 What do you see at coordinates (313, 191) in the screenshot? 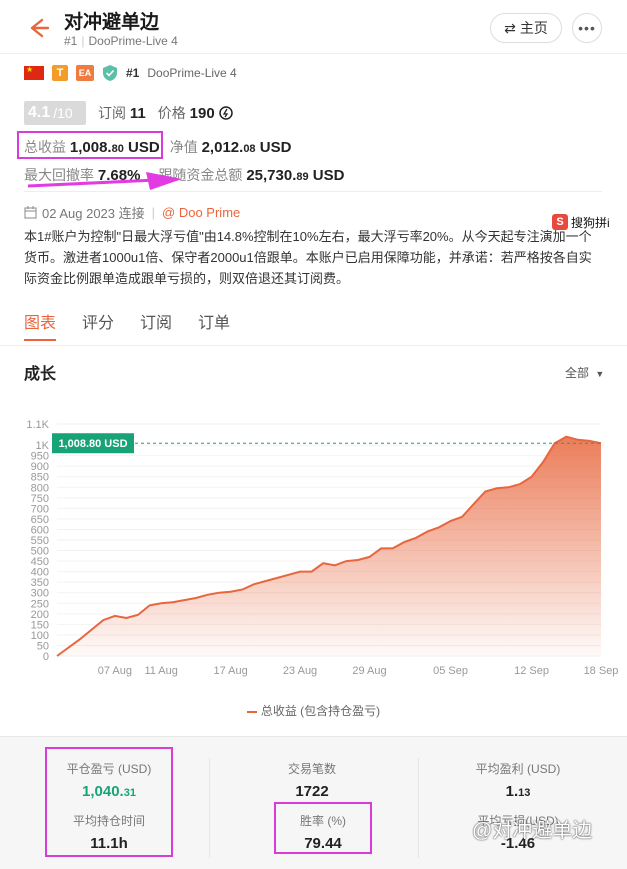
I see `divider` at bounding box center [313, 191].